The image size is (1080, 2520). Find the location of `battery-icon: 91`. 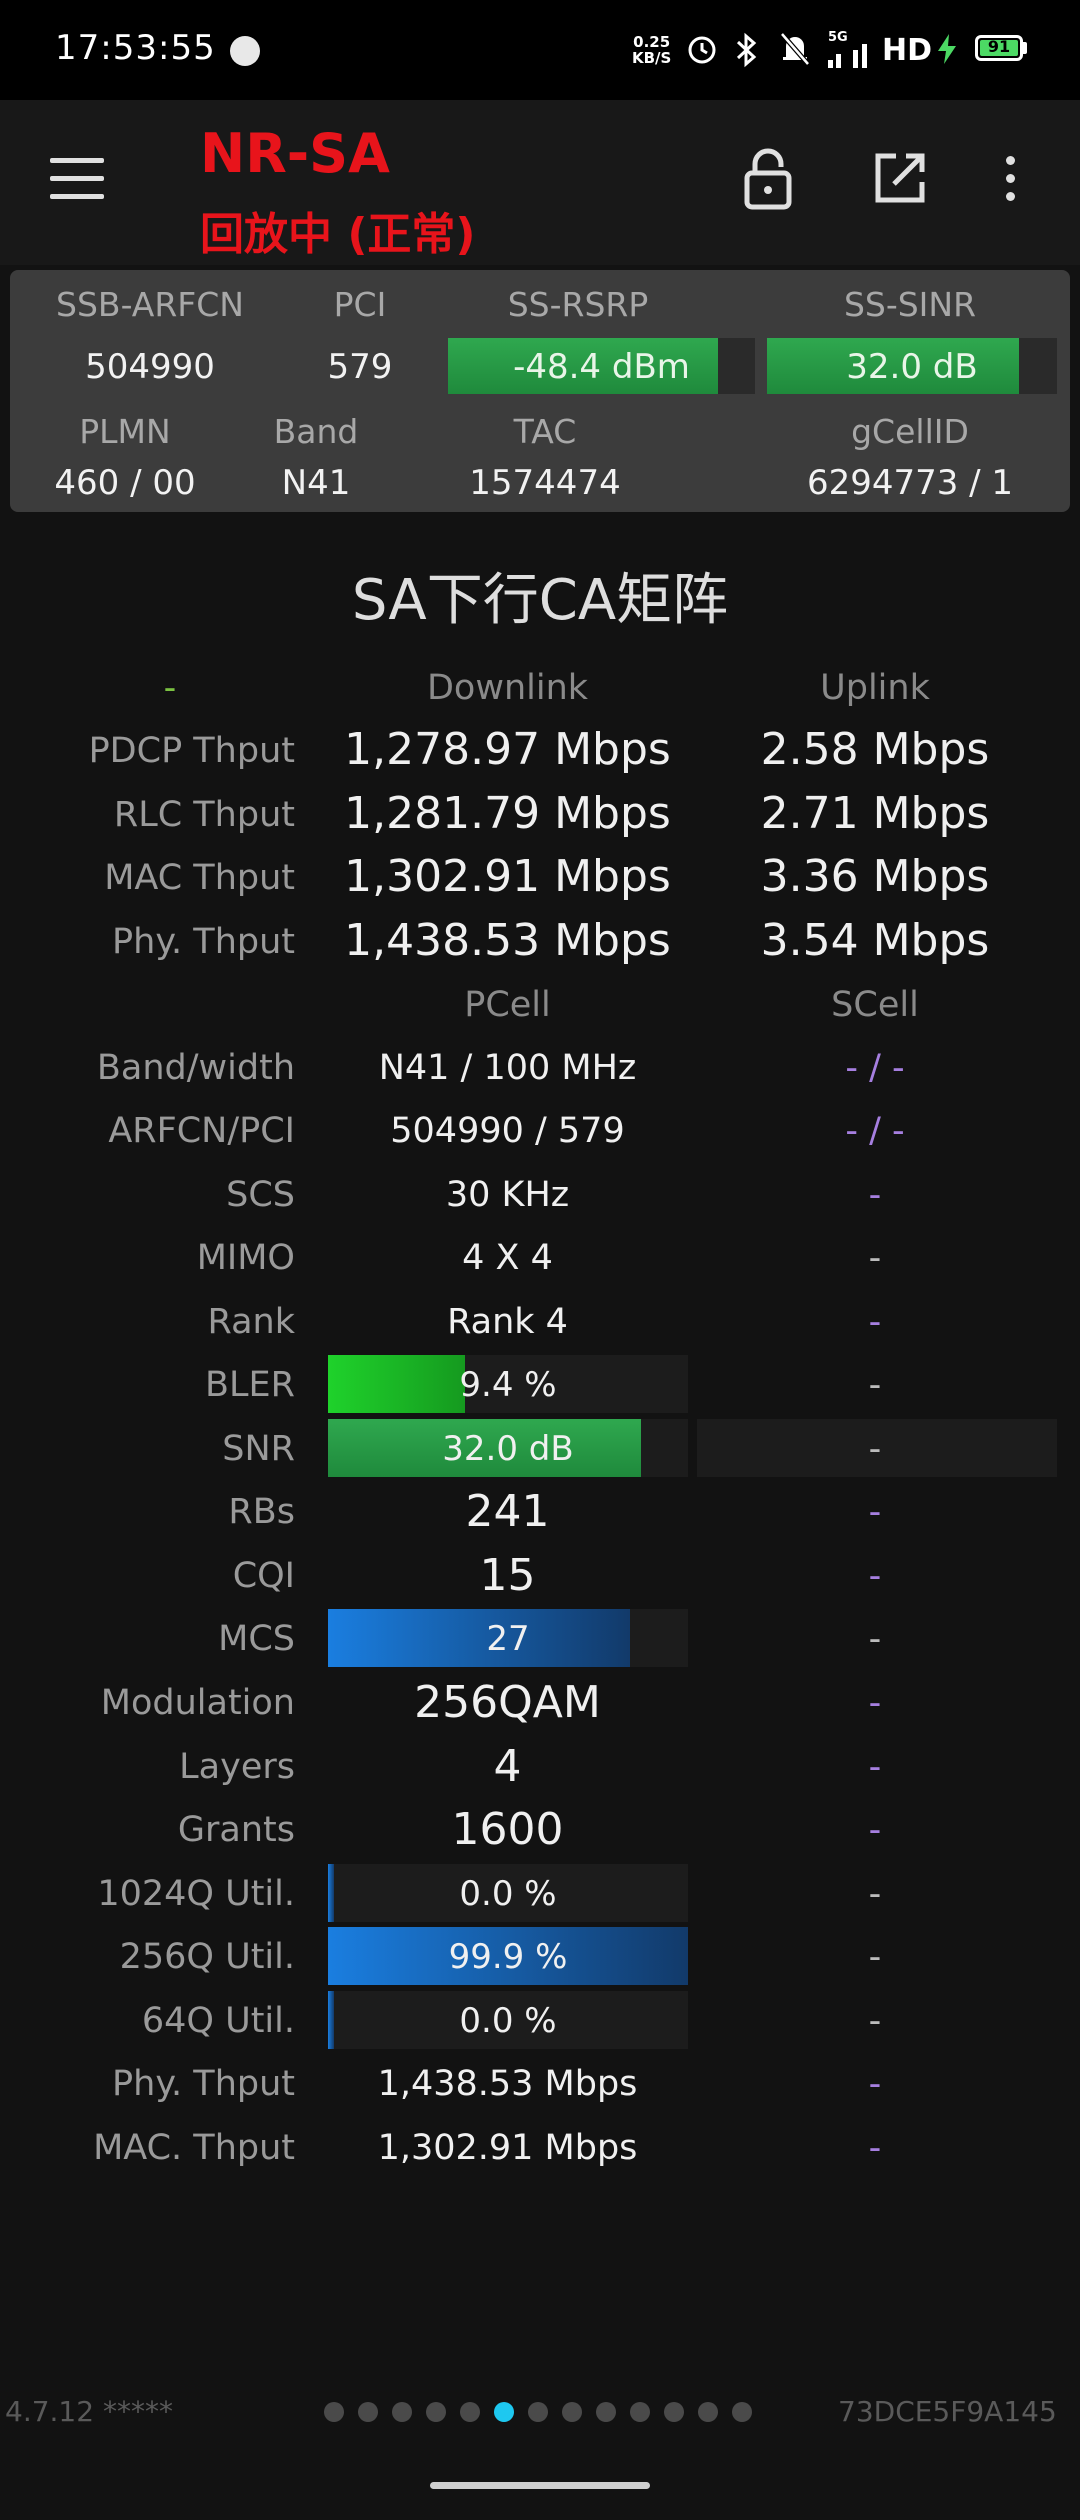

battery-icon: 91 is located at coordinates (999, 48).